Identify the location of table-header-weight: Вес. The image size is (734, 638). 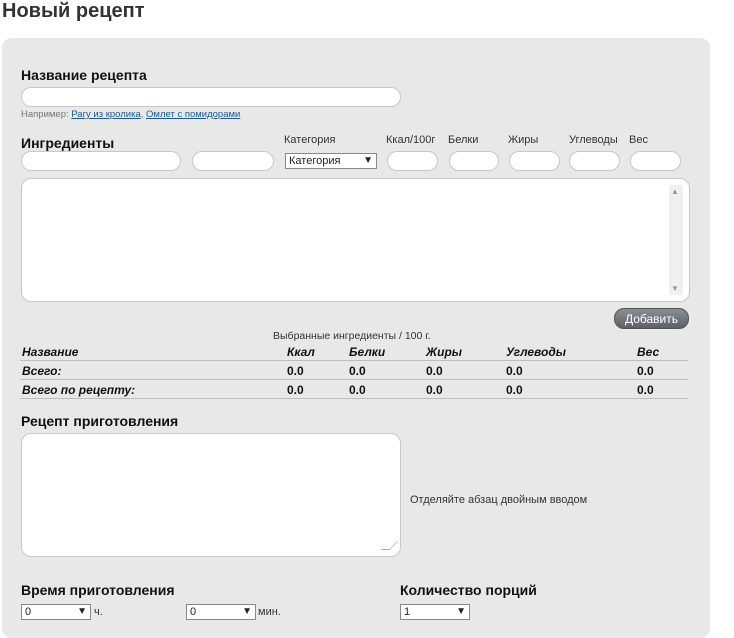
(648, 352).